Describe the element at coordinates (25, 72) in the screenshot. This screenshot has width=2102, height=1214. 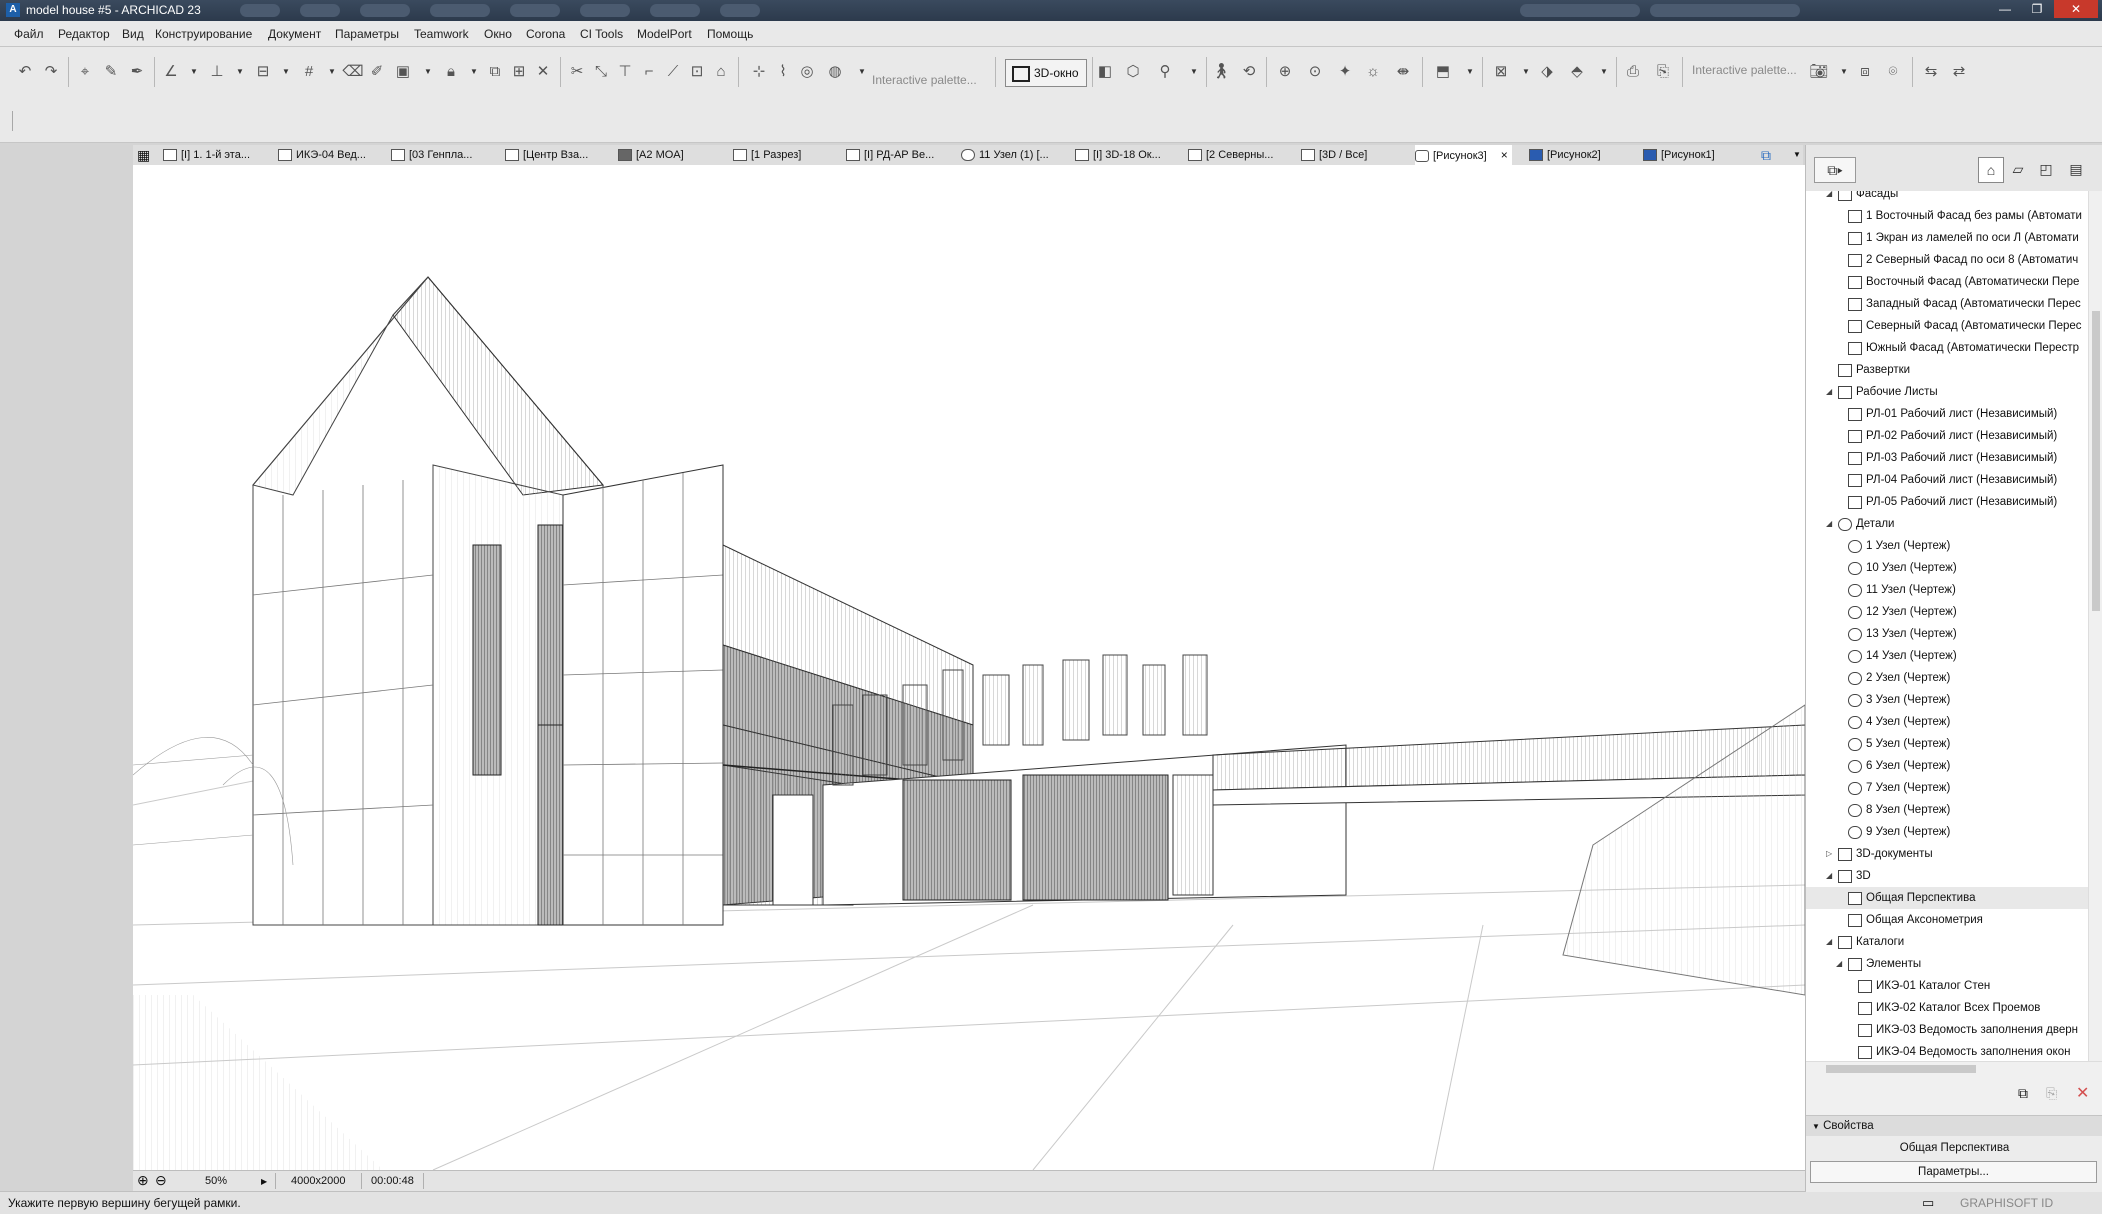
I see `undo-icon: ↶` at that location.